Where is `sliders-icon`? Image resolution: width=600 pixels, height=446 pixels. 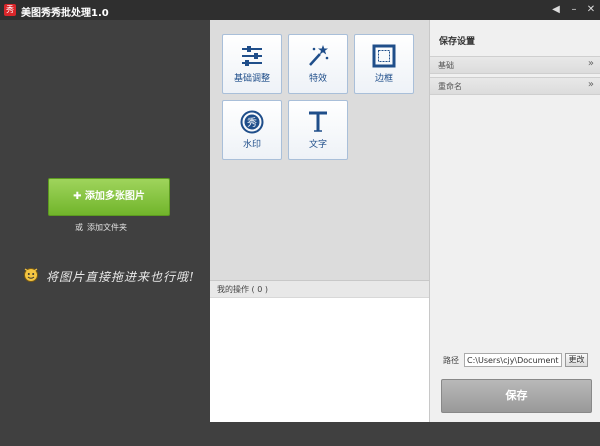 sliders-icon is located at coordinates (252, 56).